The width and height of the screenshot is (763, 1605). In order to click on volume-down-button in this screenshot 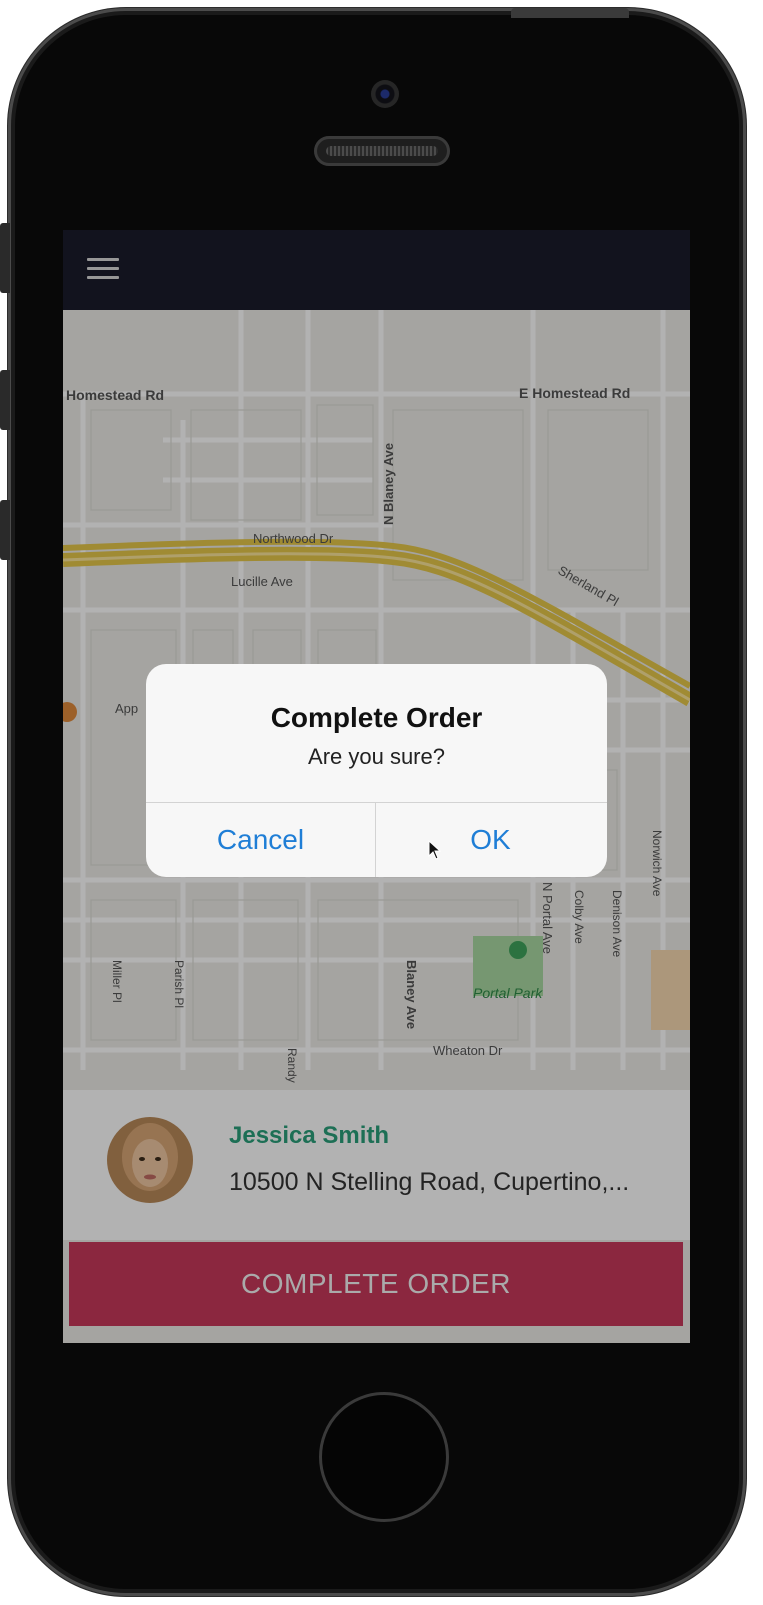, I will do `click(5, 530)`.